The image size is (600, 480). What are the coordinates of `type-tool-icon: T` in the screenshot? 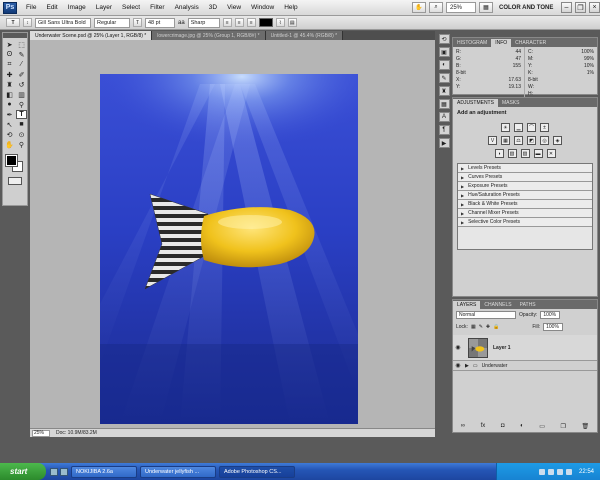 It's located at (21, 114).